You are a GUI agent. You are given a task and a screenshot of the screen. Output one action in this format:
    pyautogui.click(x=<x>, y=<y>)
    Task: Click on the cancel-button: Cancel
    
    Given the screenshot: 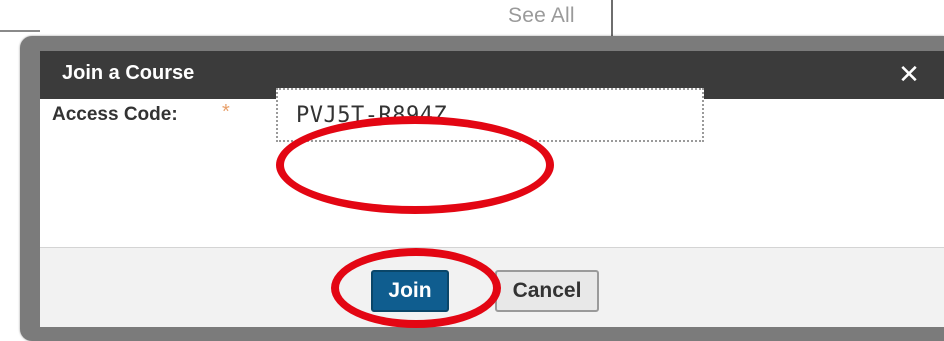 What is the action you would take?
    pyautogui.click(x=547, y=291)
    